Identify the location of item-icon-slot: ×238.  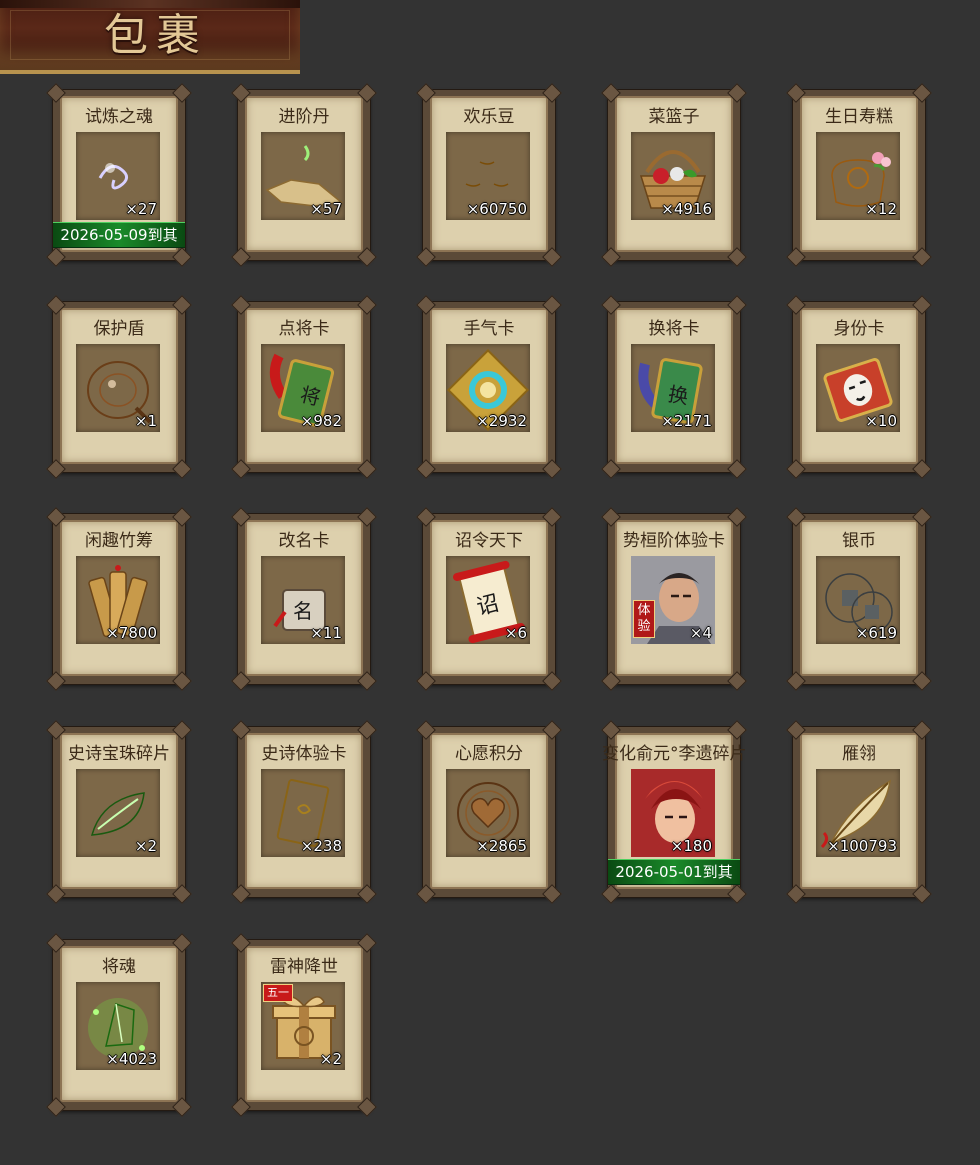
(303, 813).